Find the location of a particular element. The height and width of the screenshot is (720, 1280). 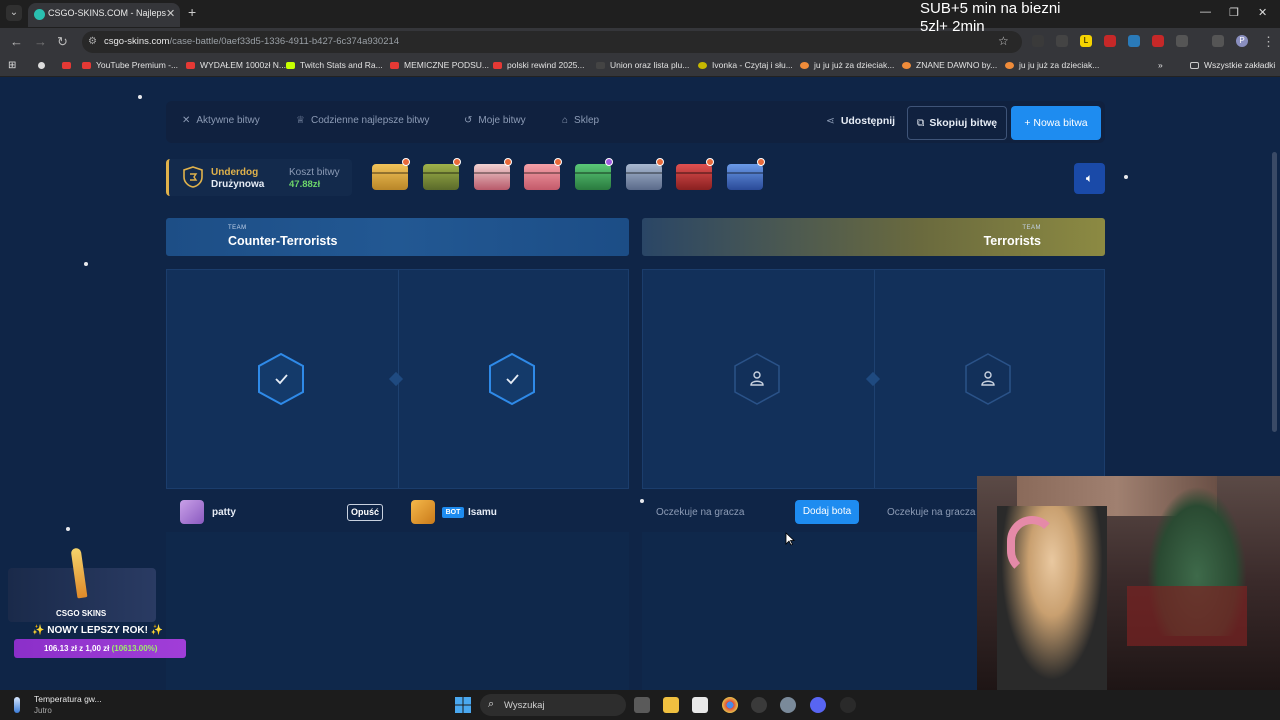

battle-mode-label: Underdog is located at coordinates (235, 172).